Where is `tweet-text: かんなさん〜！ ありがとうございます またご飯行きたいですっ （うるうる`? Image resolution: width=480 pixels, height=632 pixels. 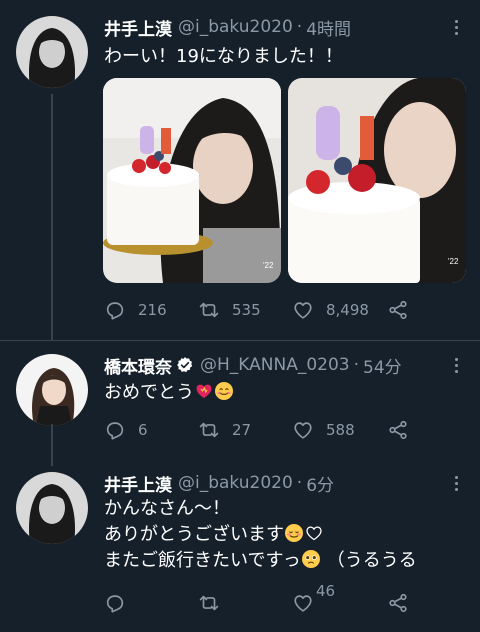 tweet-text: かんなさん〜！ ありがとうございます またご飯行きたいですっ （うるうる is located at coordinates (260, 534).